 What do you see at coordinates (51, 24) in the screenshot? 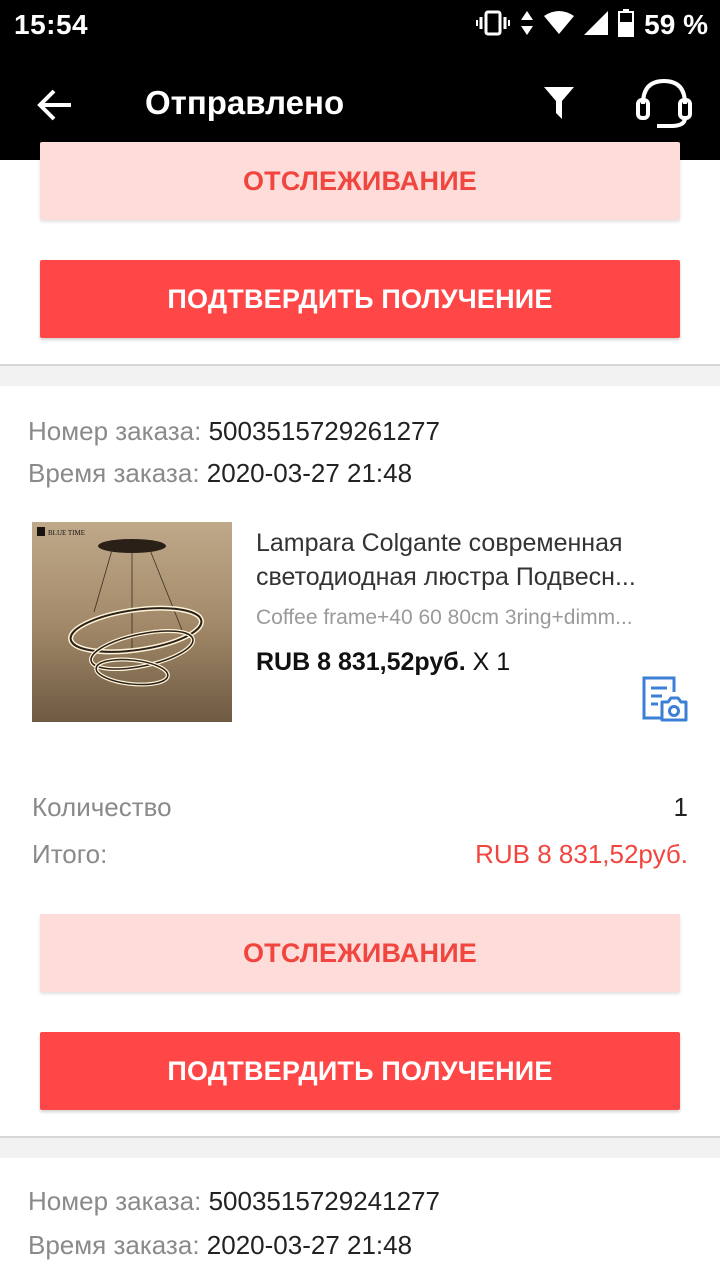
I see `status-time: 15:54` at bounding box center [51, 24].